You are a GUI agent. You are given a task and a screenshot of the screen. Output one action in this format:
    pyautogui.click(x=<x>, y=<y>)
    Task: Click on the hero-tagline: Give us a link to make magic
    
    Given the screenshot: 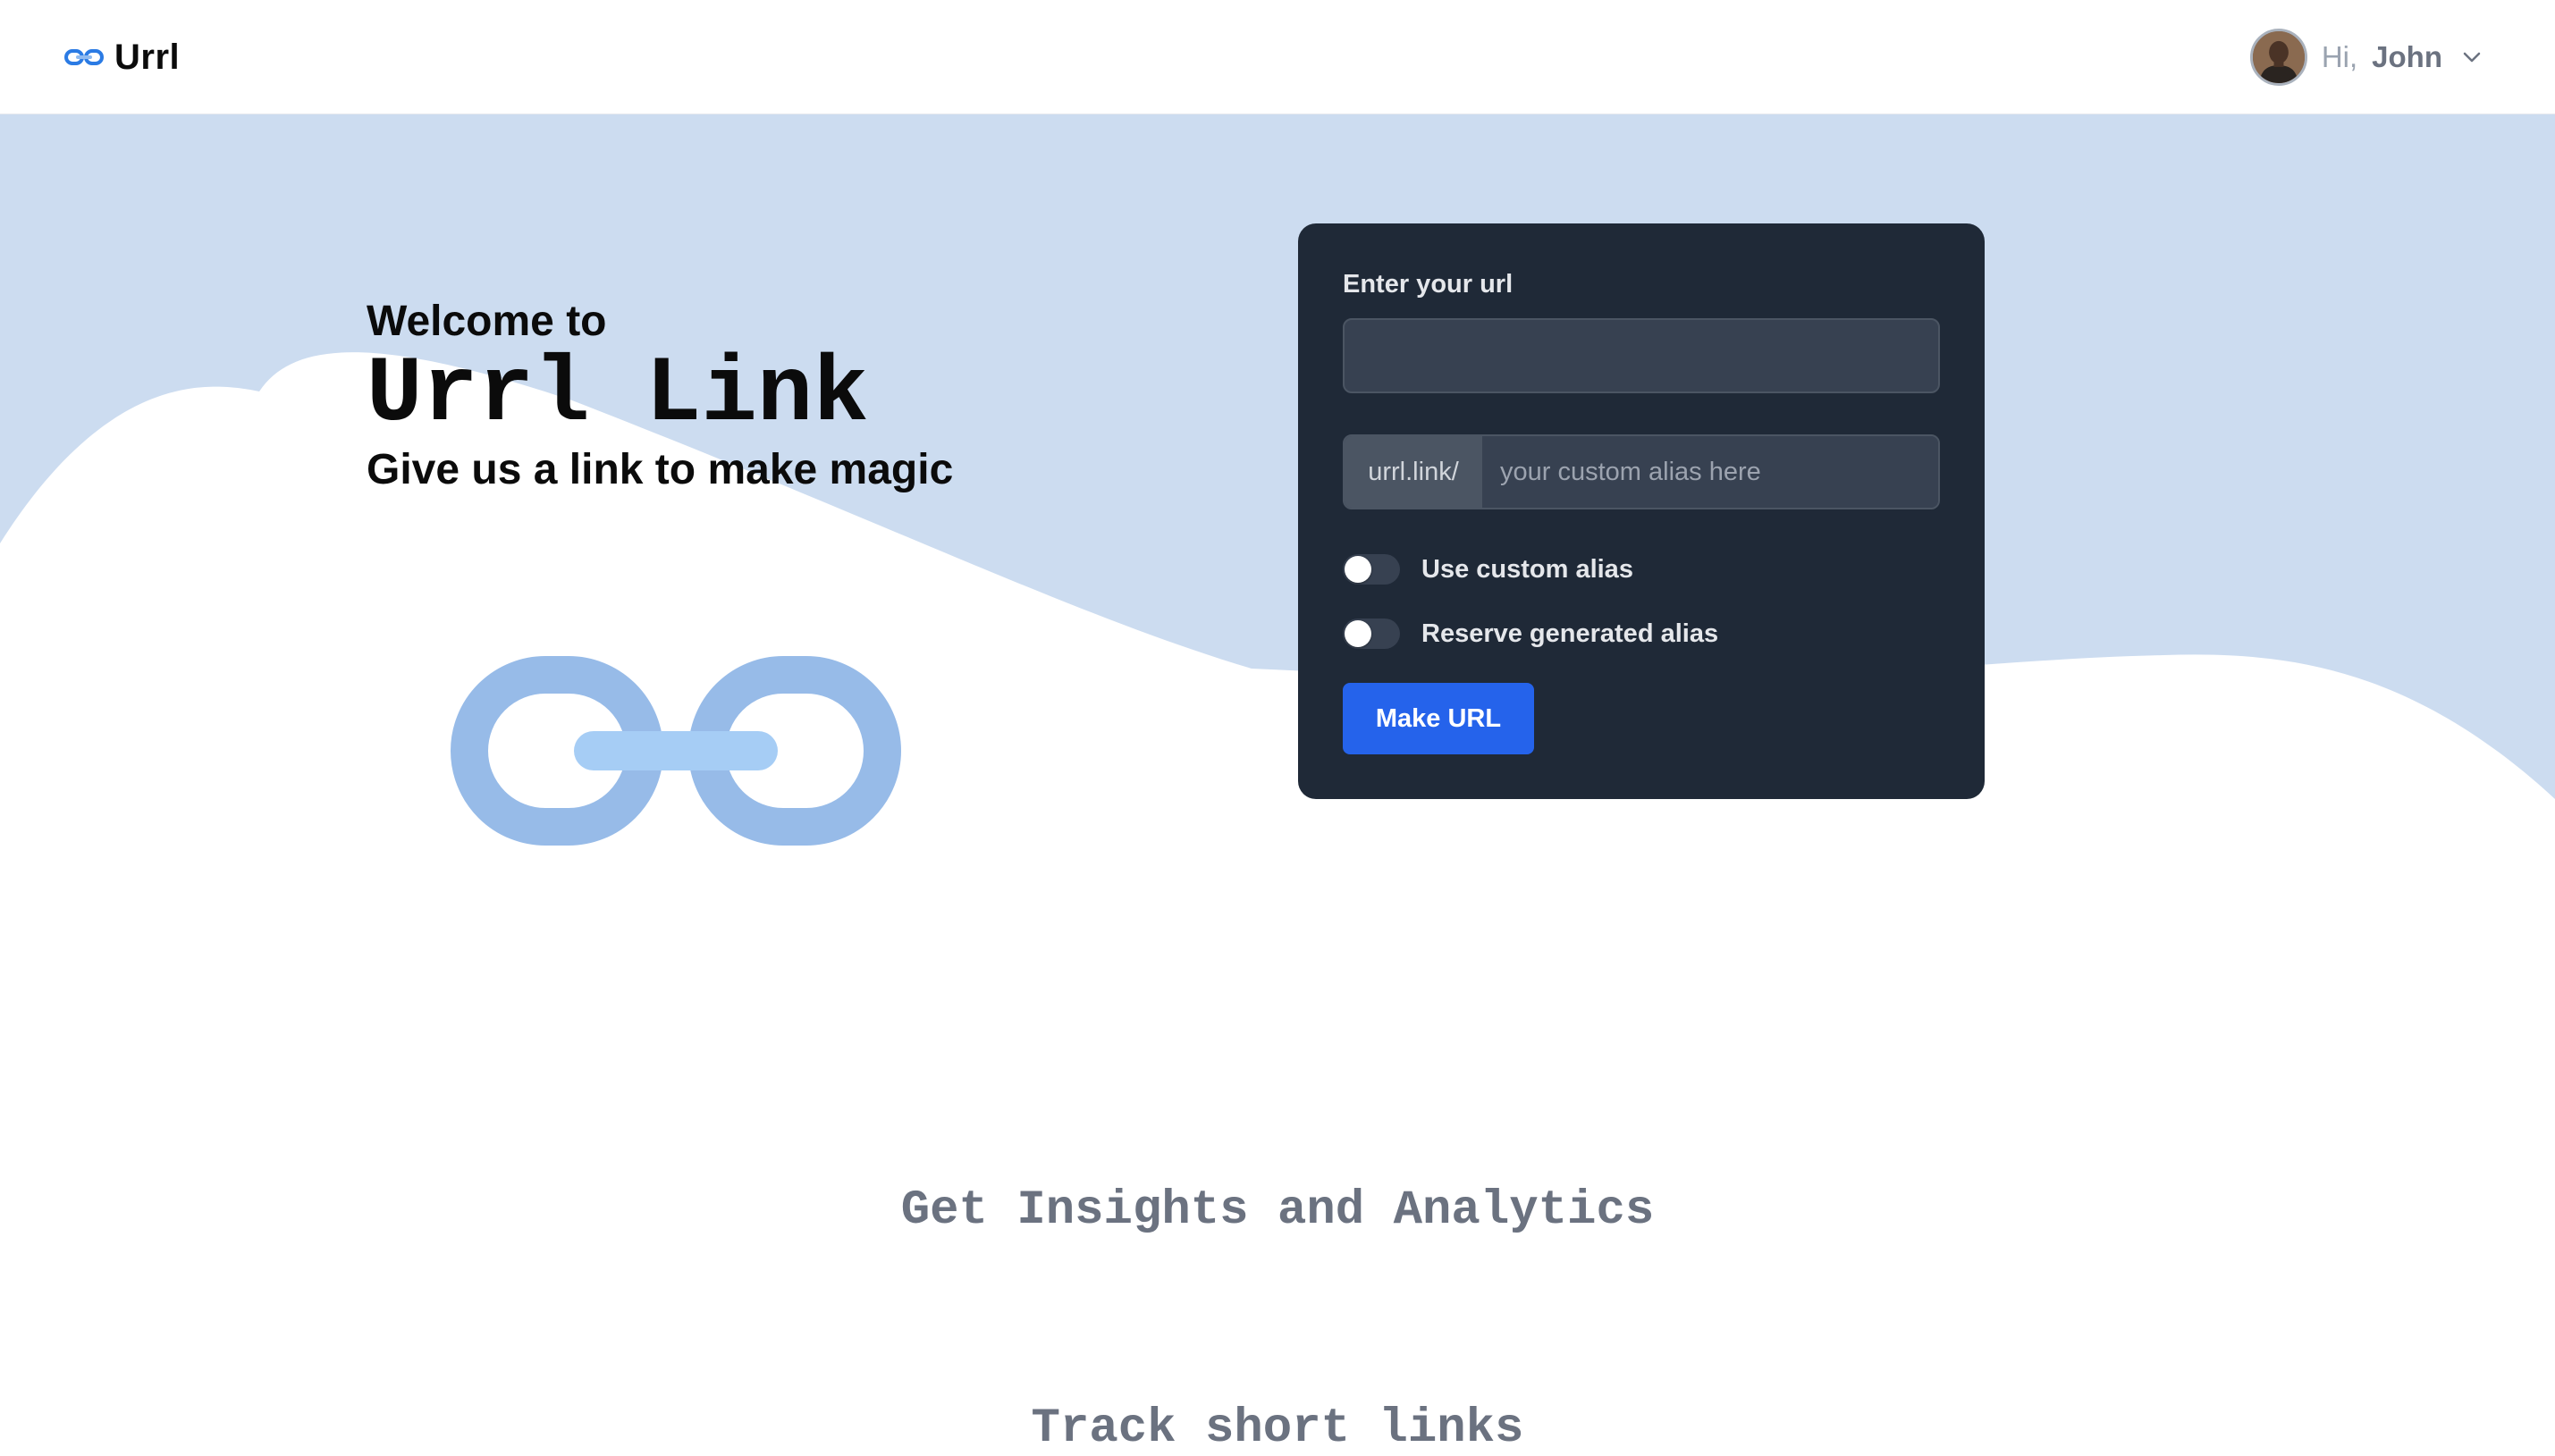 What is the action you would take?
    pyautogui.click(x=660, y=470)
    